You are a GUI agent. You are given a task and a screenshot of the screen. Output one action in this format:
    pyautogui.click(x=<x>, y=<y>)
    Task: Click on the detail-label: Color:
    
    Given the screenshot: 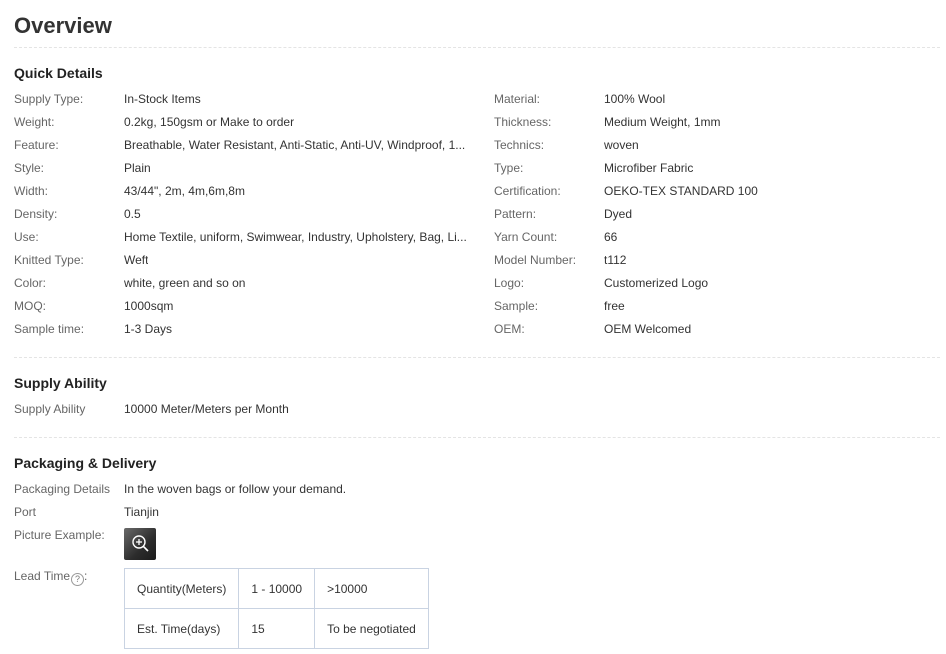 What is the action you would take?
    pyautogui.click(x=30, y=283)
    